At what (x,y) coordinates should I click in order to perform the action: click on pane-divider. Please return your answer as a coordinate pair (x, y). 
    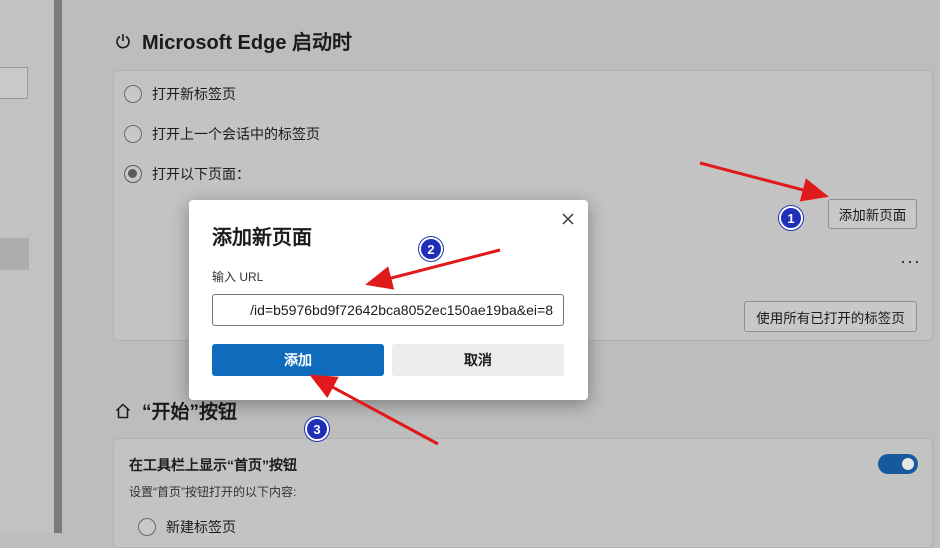
    Looking at the image, I should click on (58, 266).